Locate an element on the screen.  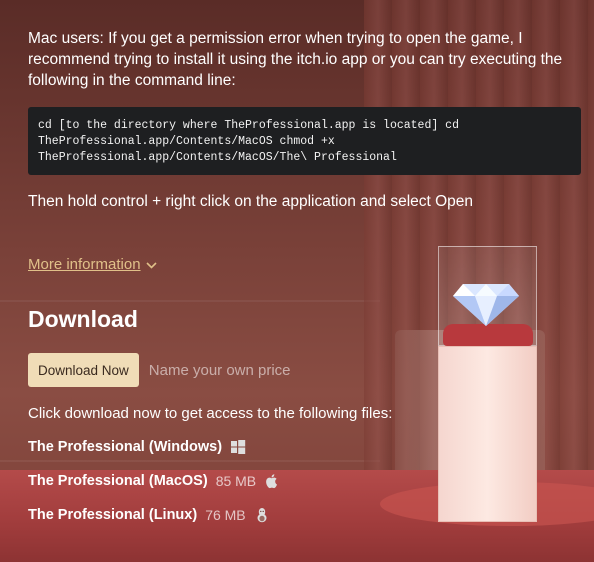
download-now-button: Download Now is located at coordinates (83, 370).